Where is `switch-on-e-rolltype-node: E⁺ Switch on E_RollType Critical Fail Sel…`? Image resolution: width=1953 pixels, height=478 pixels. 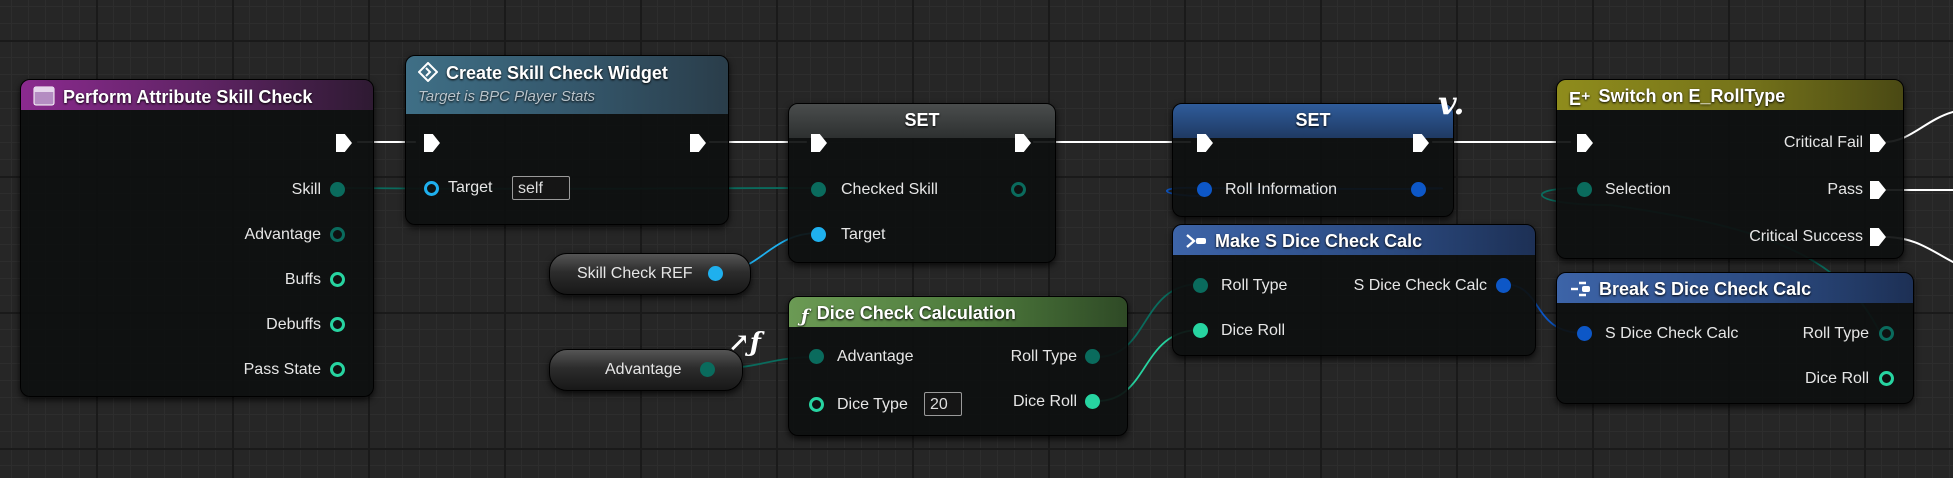 switch-on-e-rolltype-node: E⁺ Switch on E_RollType Critical Fail Sel… is located at coordinates (1730, 169).